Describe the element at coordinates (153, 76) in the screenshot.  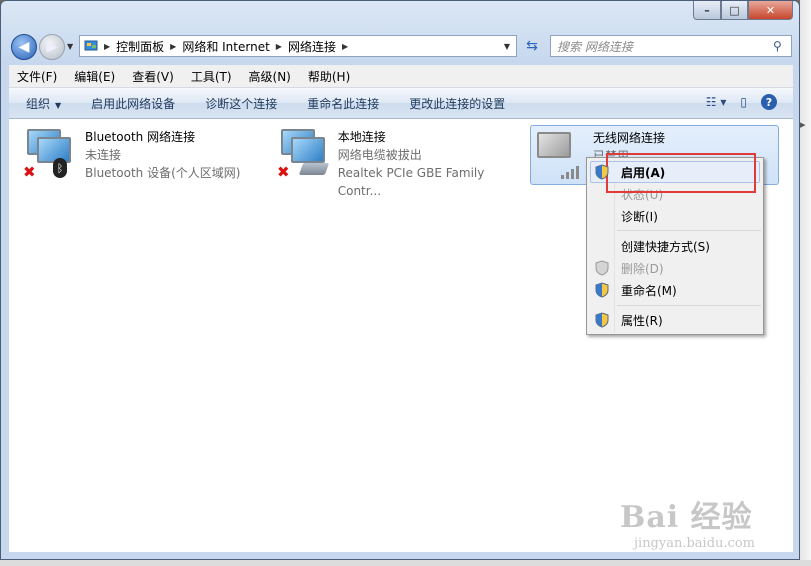
I see `menu-view: 查看(V)` at that location.